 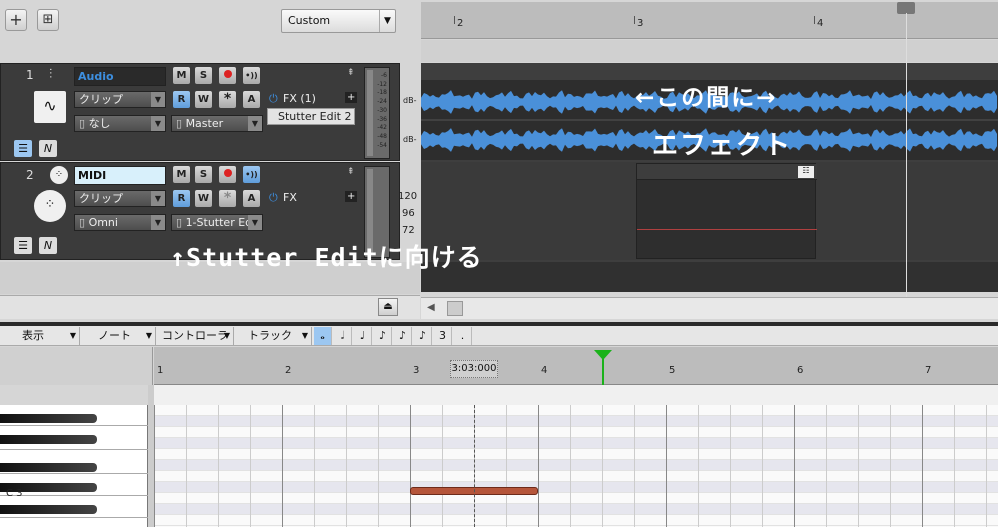 I want to click on timeline-ruler: 2 3 4, so click(x=709, y=20).